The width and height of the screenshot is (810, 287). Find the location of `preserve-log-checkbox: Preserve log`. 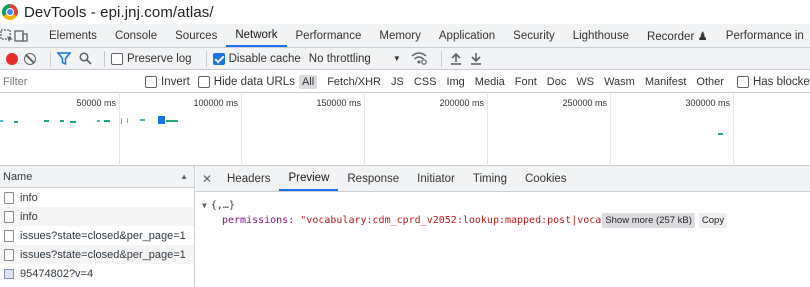

preserve-log-checkbox: Preserve log is located at coordinates (151, 58).